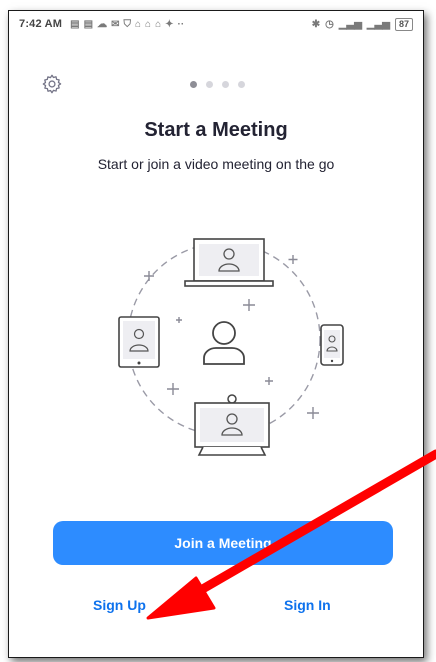 Image resolution: width=436 pixels, height=662 pixels. I want to click on page-dot-active, so click(193, 84).